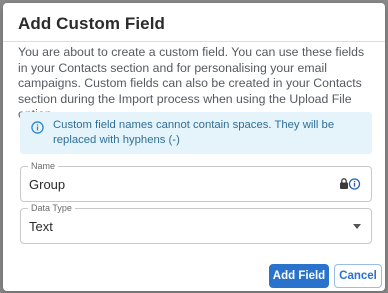 Image resolution: width=388 pixels, height=293 pixels. I want to click on info-icon, so click(37, 127).